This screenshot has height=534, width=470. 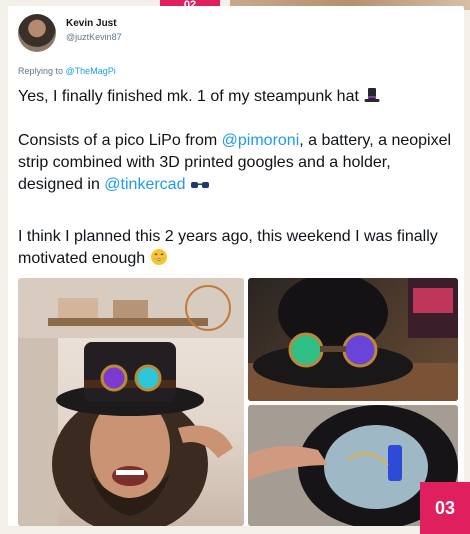 What do you see at coordinates (445, 508) in the screenshot?
I see `figure-number-badge-bottom: 03` at bounding box center [445, 508].